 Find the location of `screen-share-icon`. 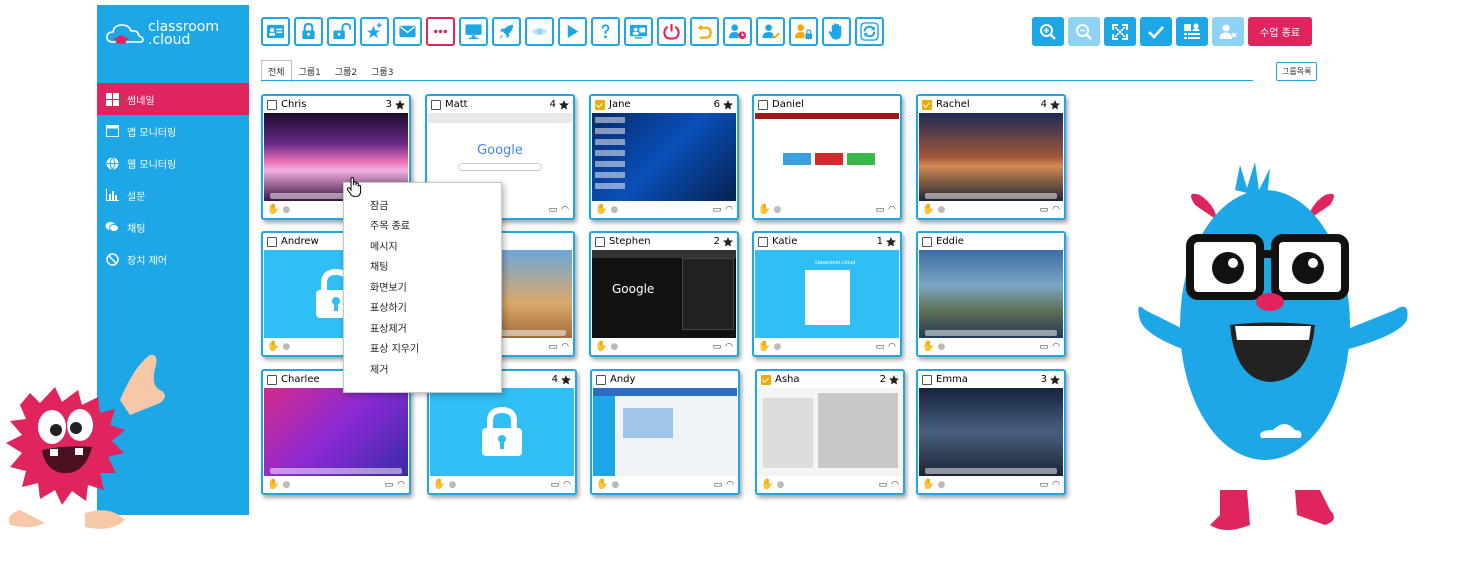

screen-share-icon is located at coordinates (638, 31).